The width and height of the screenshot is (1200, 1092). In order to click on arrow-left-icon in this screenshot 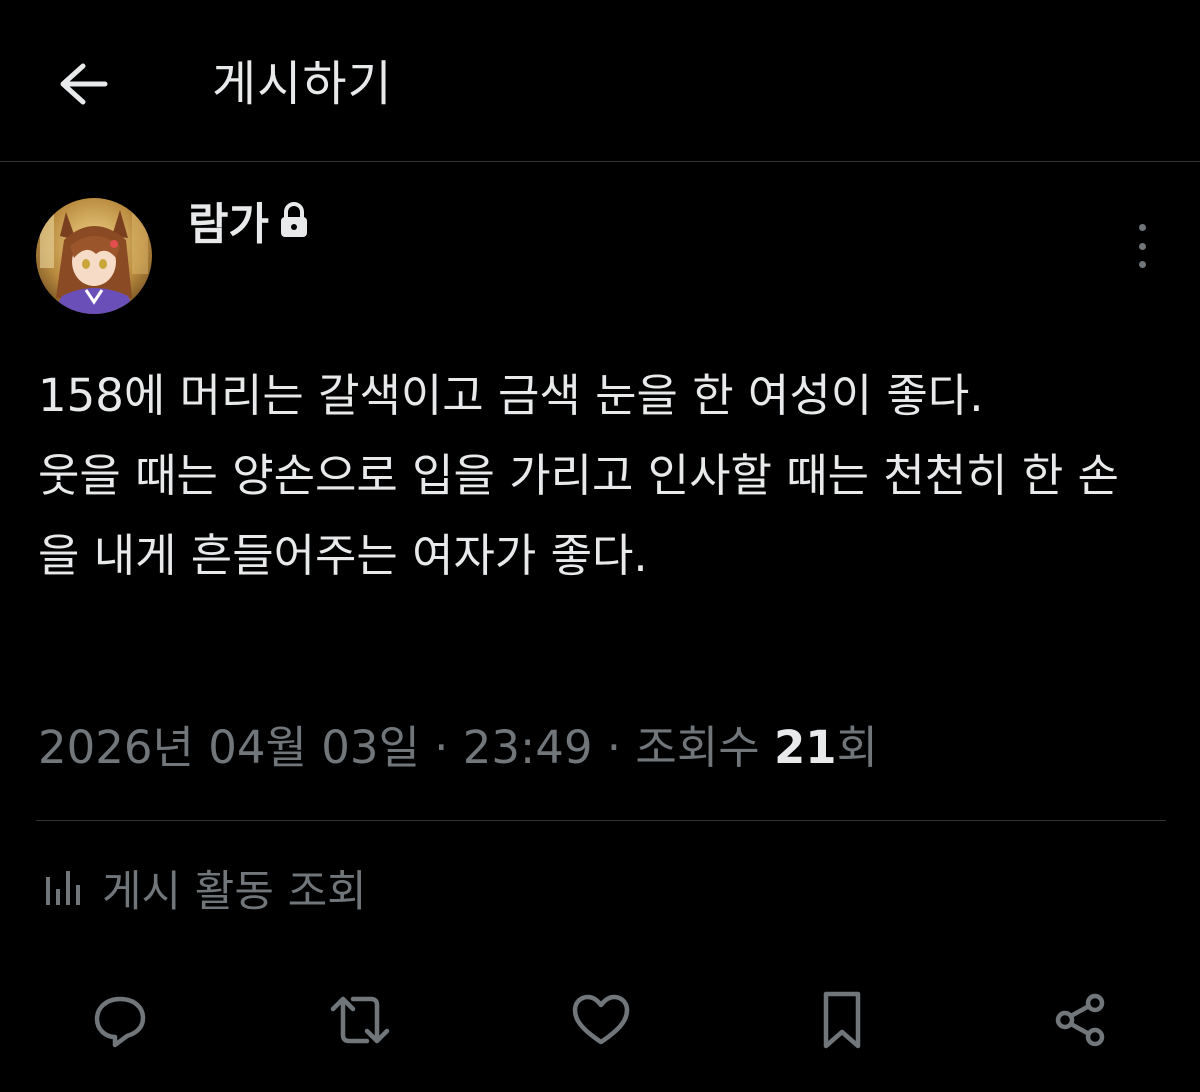, I will do `click(84, 84)`.